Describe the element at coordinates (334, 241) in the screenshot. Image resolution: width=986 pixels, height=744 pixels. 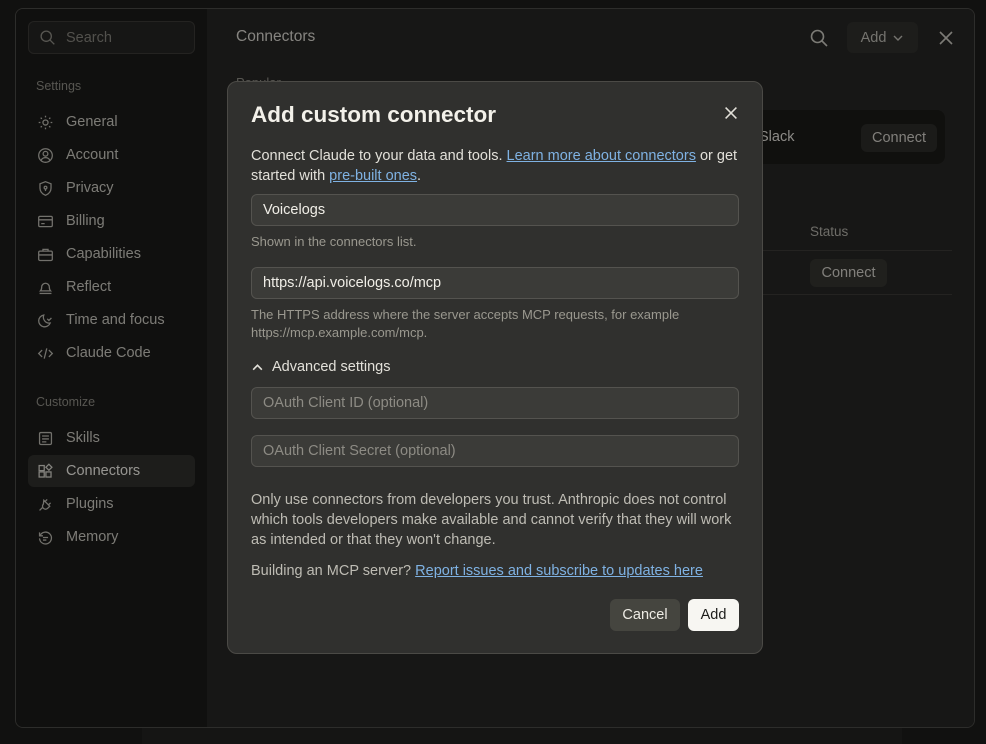
I see `name-hint: Shown in the connectors list.` at that location.